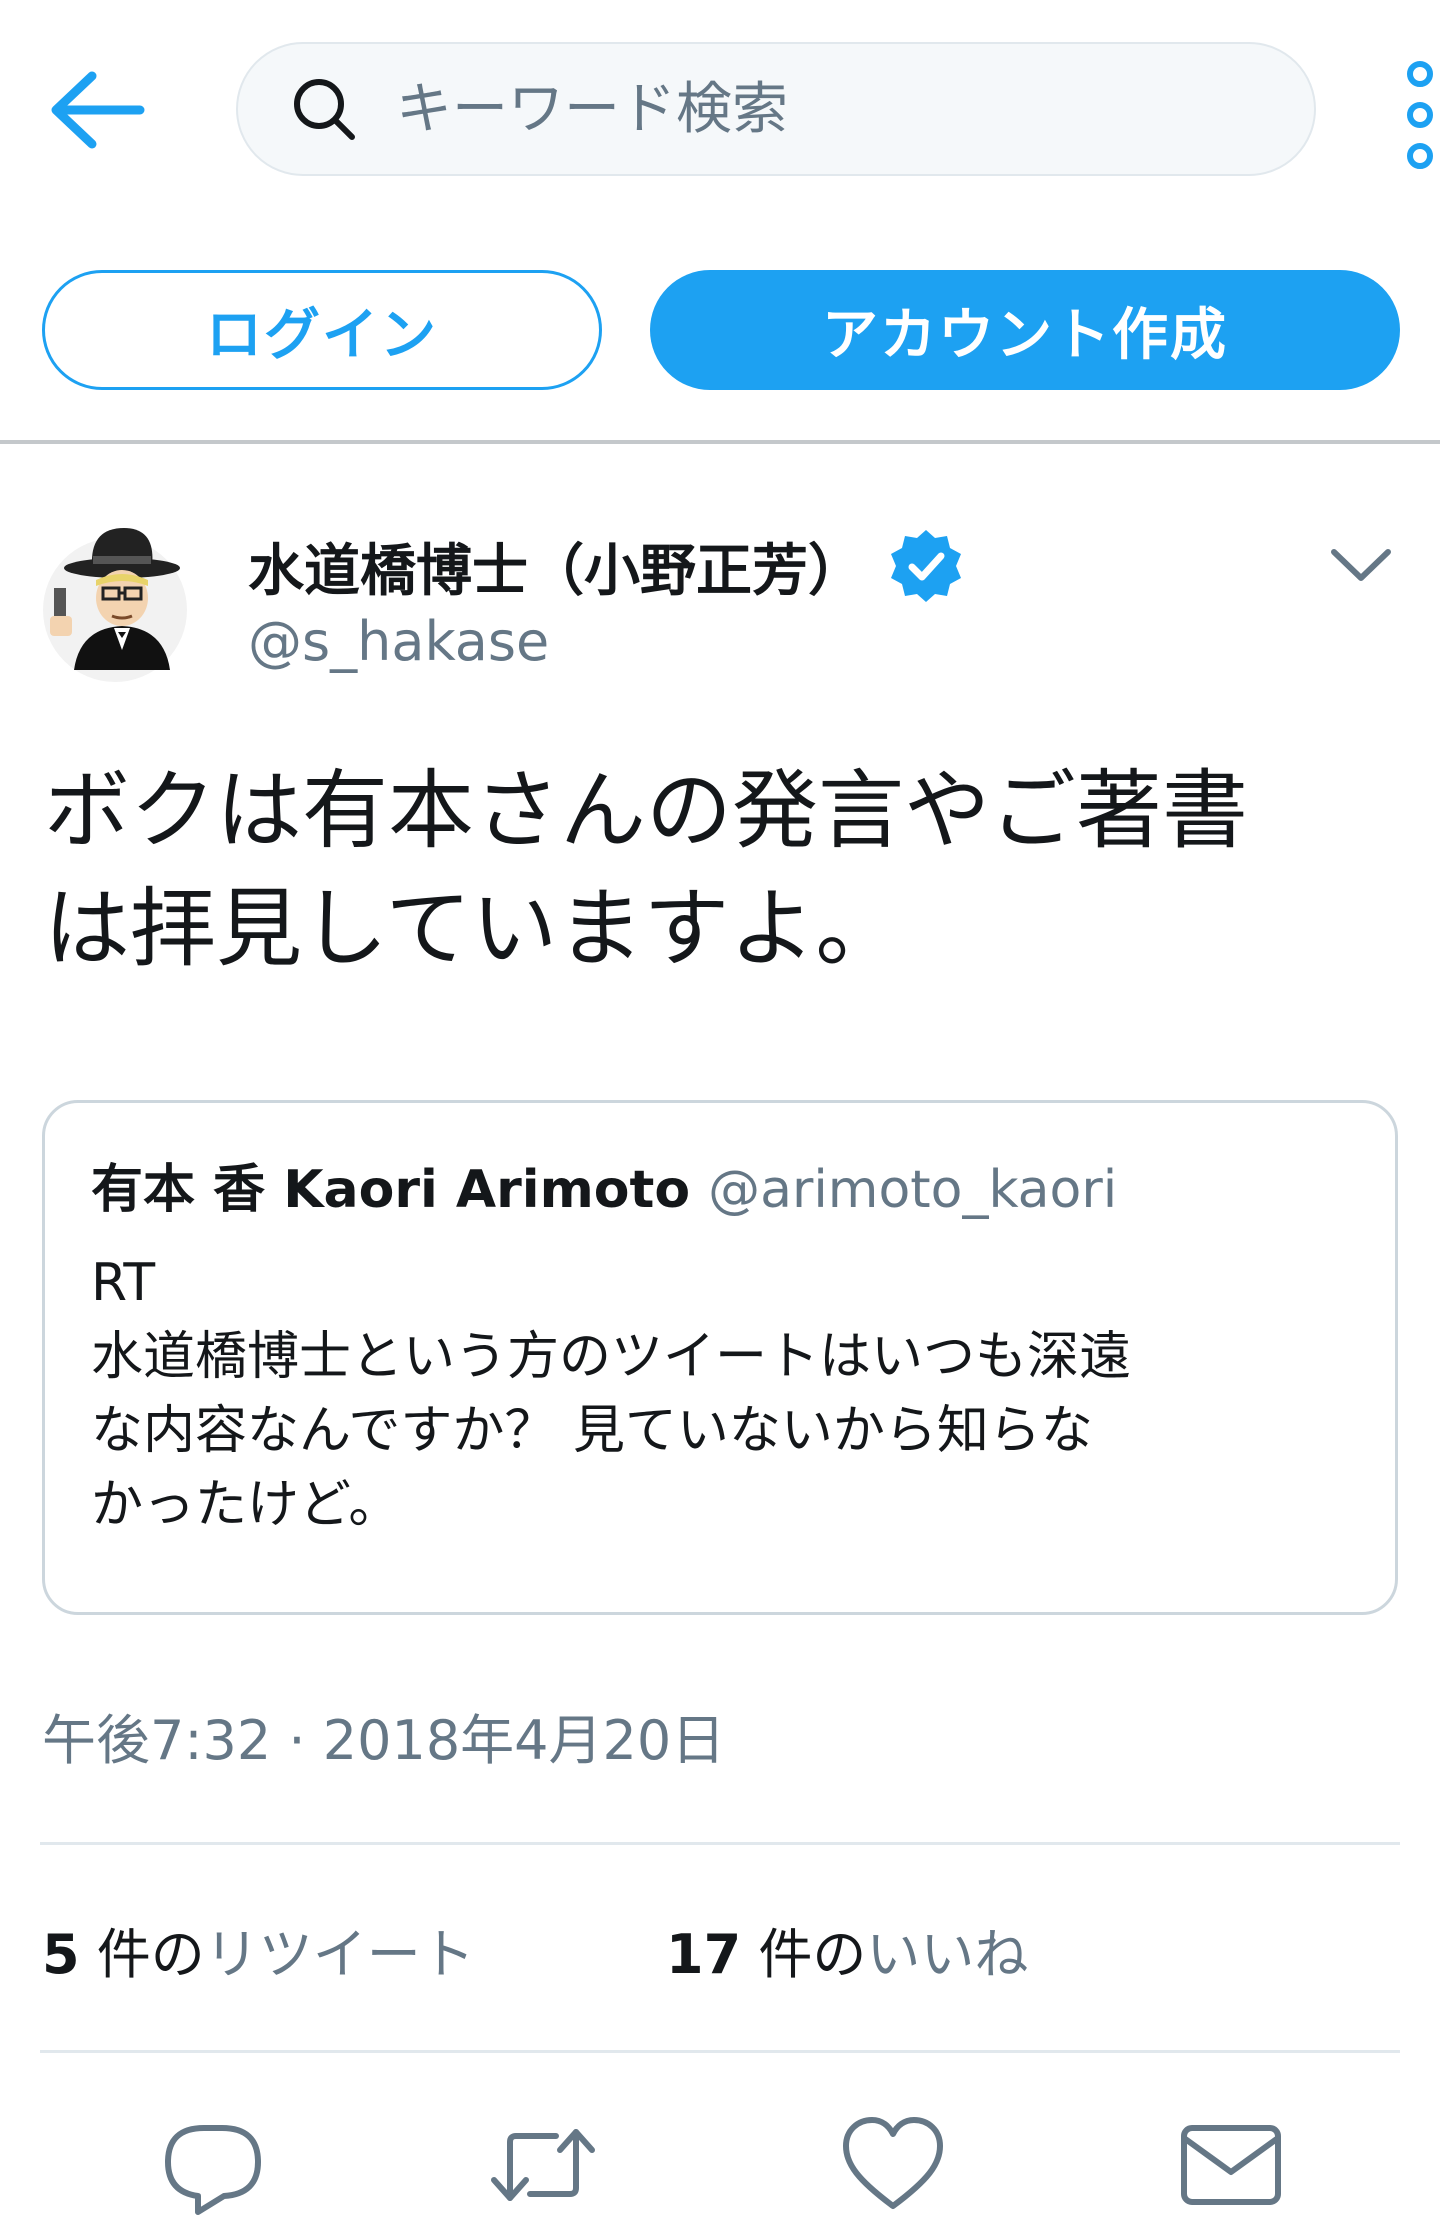  What do you see at coordinates (324, 109) in the screenshot?
I see `search-icon` at bounding box center [324, 109].